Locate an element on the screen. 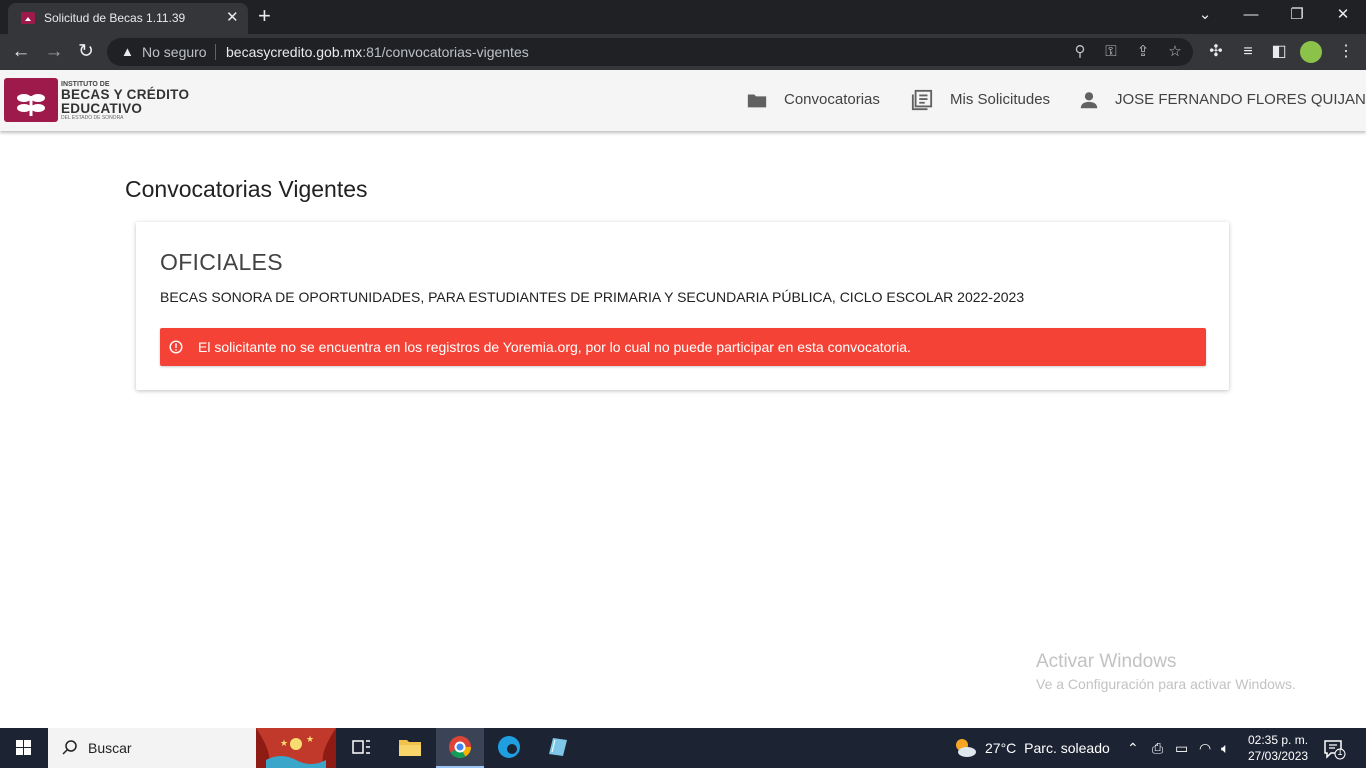 The width and height of the screenshot is (1366, 773). weather-condition: Parc. soleado is located at coordinates (1067, 748).